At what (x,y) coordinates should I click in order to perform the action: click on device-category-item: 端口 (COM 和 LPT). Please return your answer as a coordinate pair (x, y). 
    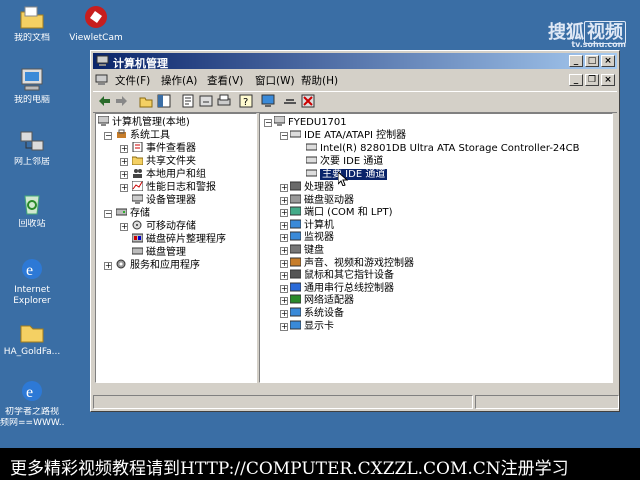
    Looking at the image, I should click on (341, 212).